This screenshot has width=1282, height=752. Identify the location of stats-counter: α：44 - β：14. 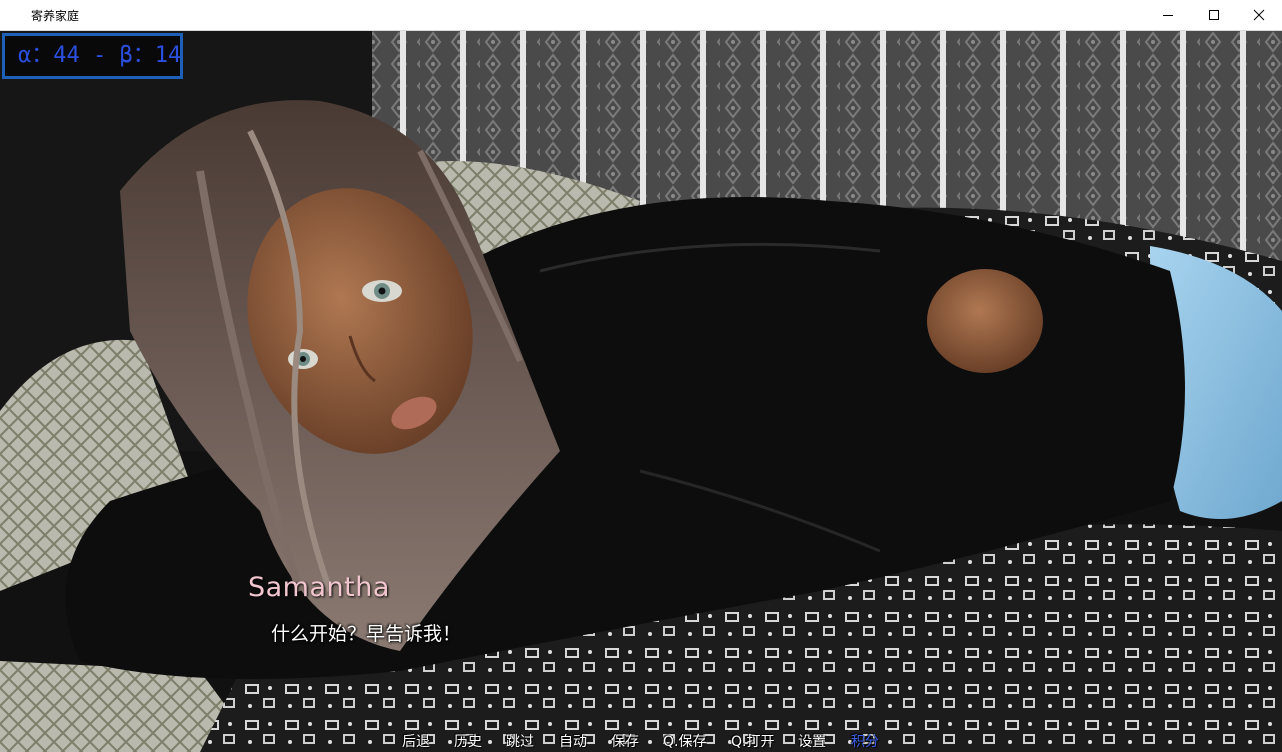
(92, 56).